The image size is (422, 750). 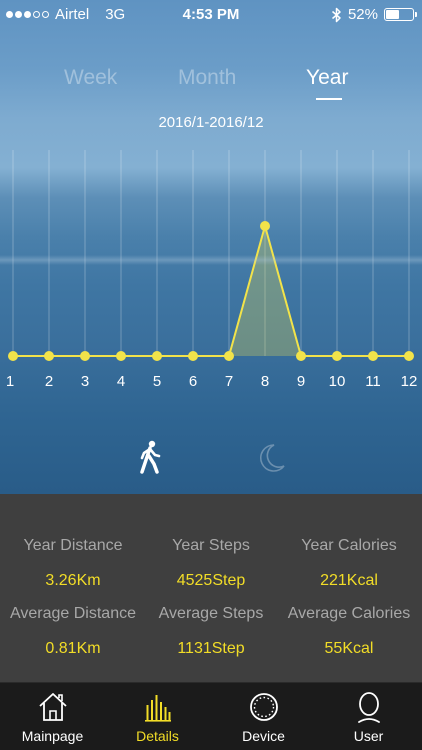 What do you see at coordinates (73, 545) in the screenshot?
I see `year-distance-label: Year Distance` at bounding box center [73, 545].